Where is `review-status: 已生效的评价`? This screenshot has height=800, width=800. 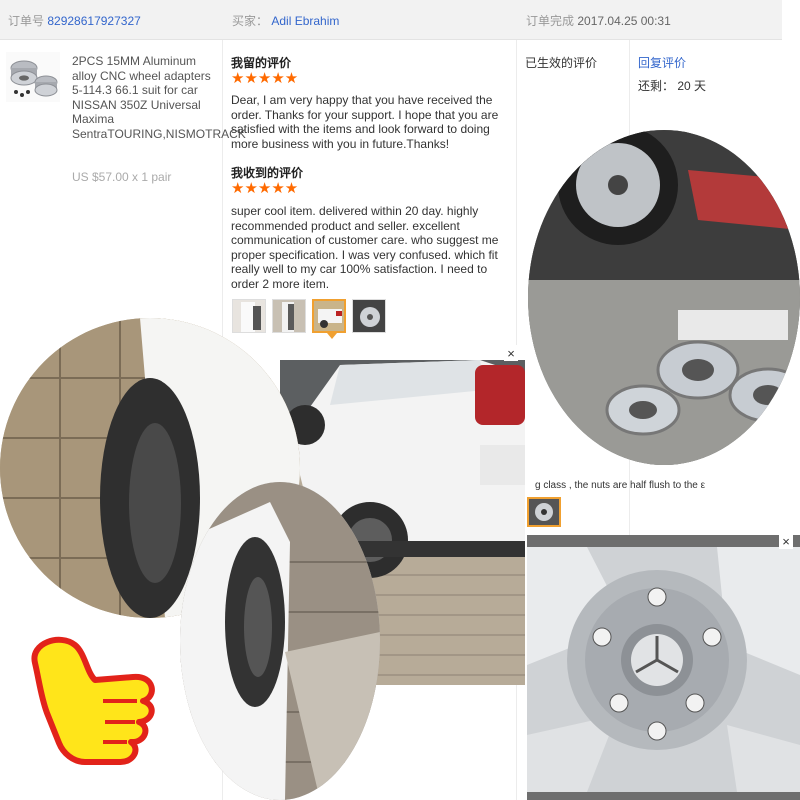 review-status: 已生效的评价 is located at coordinates (561, 63).